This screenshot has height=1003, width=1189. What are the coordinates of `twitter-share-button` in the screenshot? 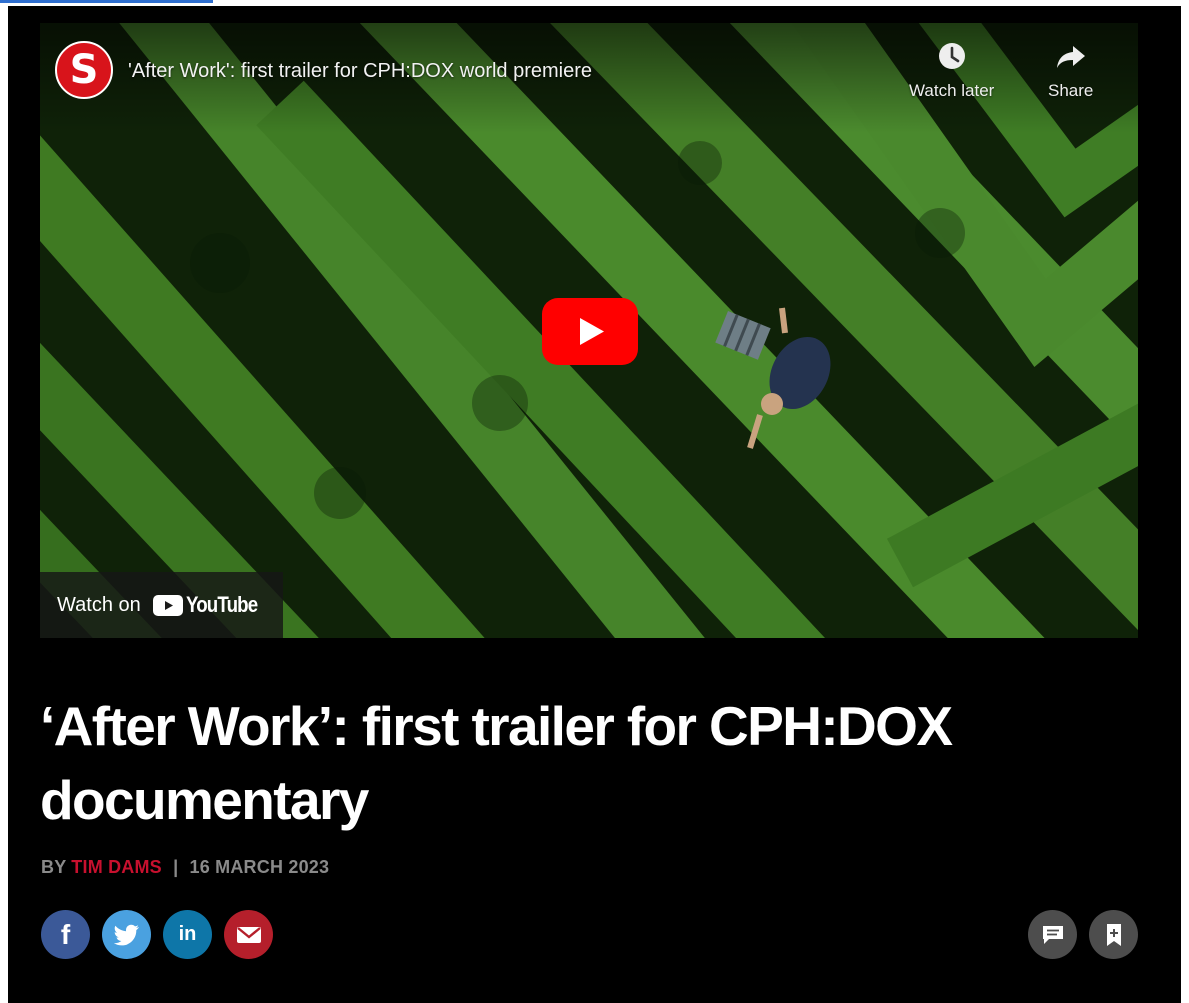 It's located at (126, 934).